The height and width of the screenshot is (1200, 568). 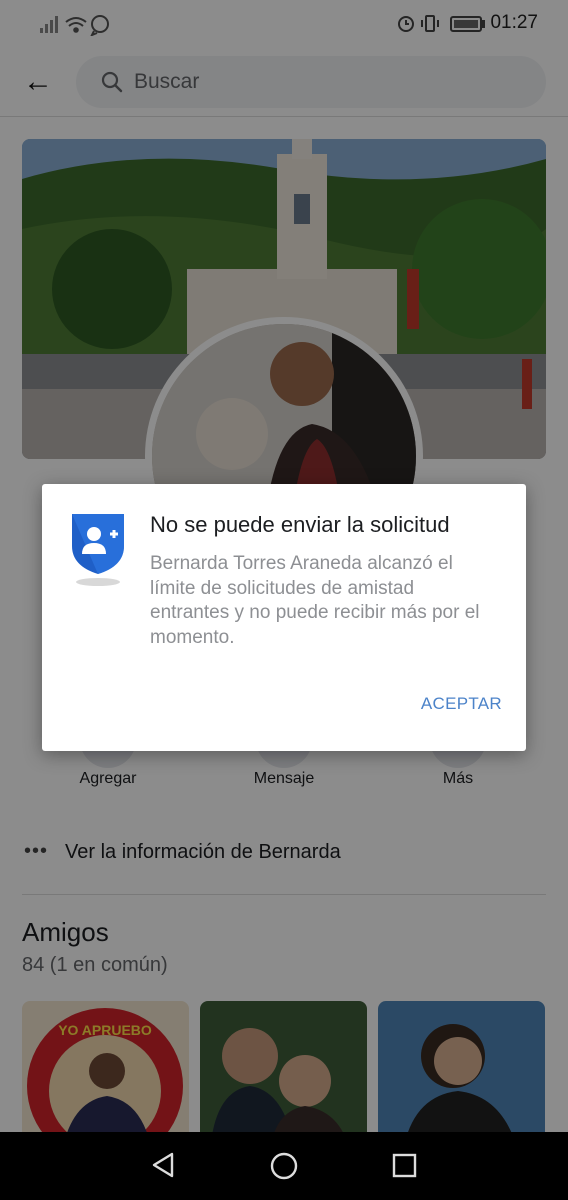 What do you see at coordinates (300, 524) in the screenshot?
I see `dialog-title: No se puede enviar la solicitud` at bounding box center [300, 524].